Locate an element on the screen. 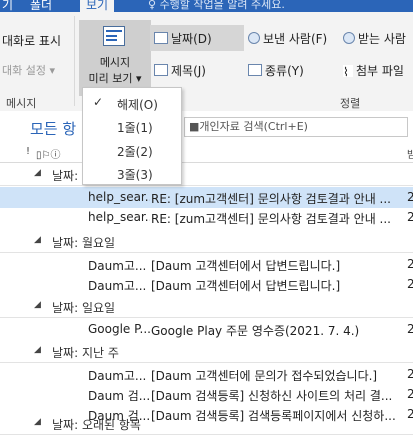 The image size is (413, 435). column-headers: ! ▯⚐ⓘ 받 is located at coordinates (206, 154).